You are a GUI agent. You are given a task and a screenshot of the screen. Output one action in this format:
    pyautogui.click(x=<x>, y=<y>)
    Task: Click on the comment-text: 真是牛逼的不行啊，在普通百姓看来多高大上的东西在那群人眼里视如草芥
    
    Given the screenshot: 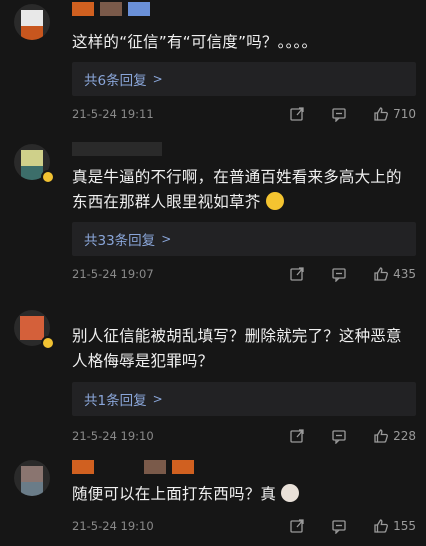 What is the action you would take?
    pyautogui.click(x=240, y=190)
    